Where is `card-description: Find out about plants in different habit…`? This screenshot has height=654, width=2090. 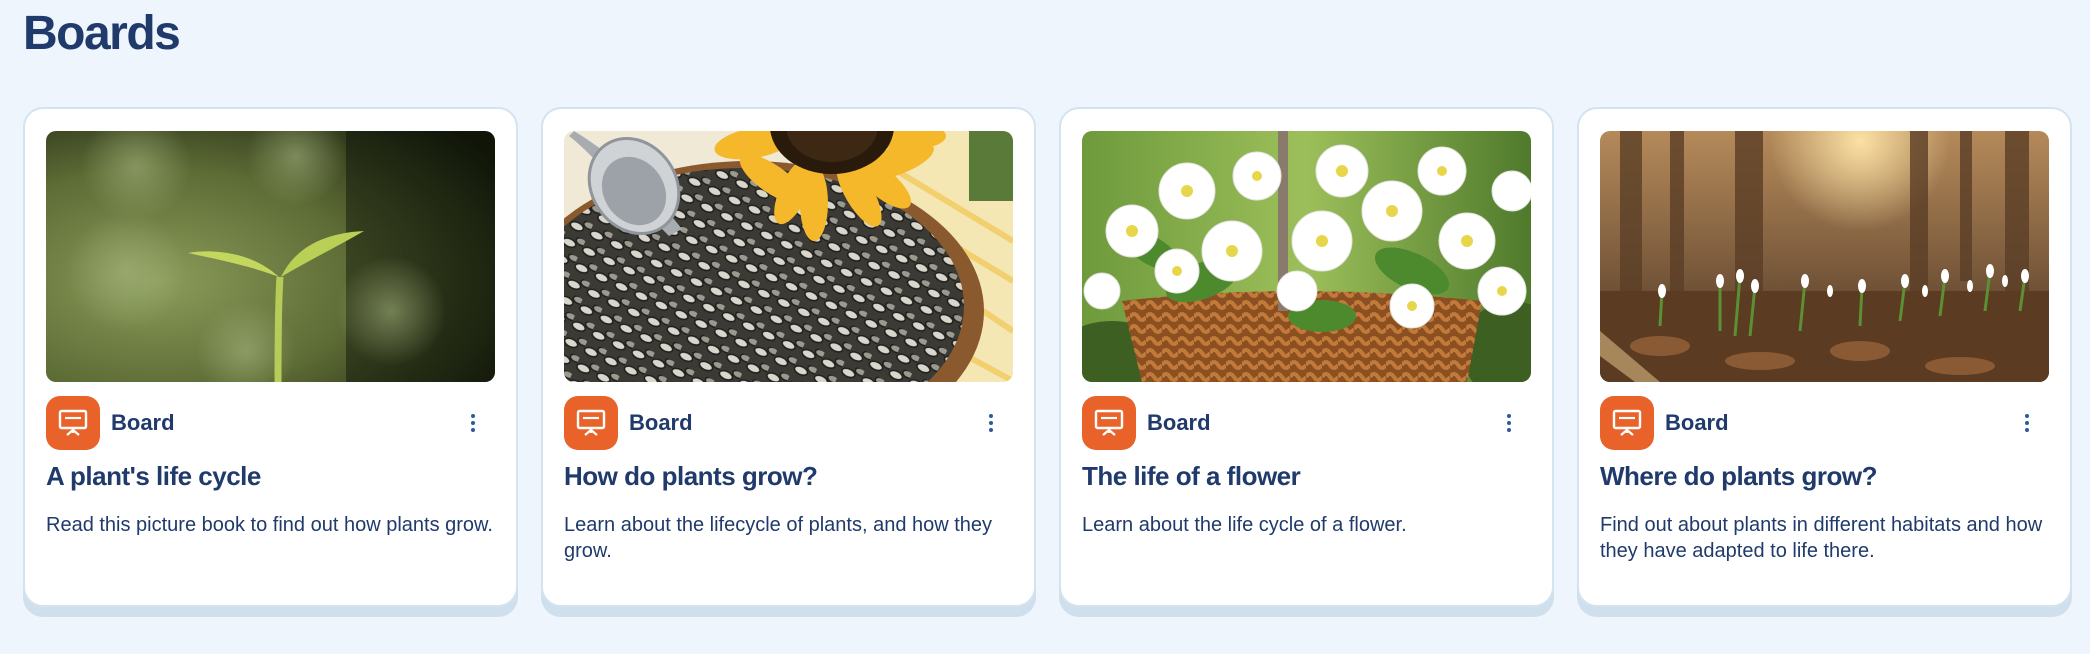 card-description: Find out about plants in different habit… is located at coordinates (1821, 538).